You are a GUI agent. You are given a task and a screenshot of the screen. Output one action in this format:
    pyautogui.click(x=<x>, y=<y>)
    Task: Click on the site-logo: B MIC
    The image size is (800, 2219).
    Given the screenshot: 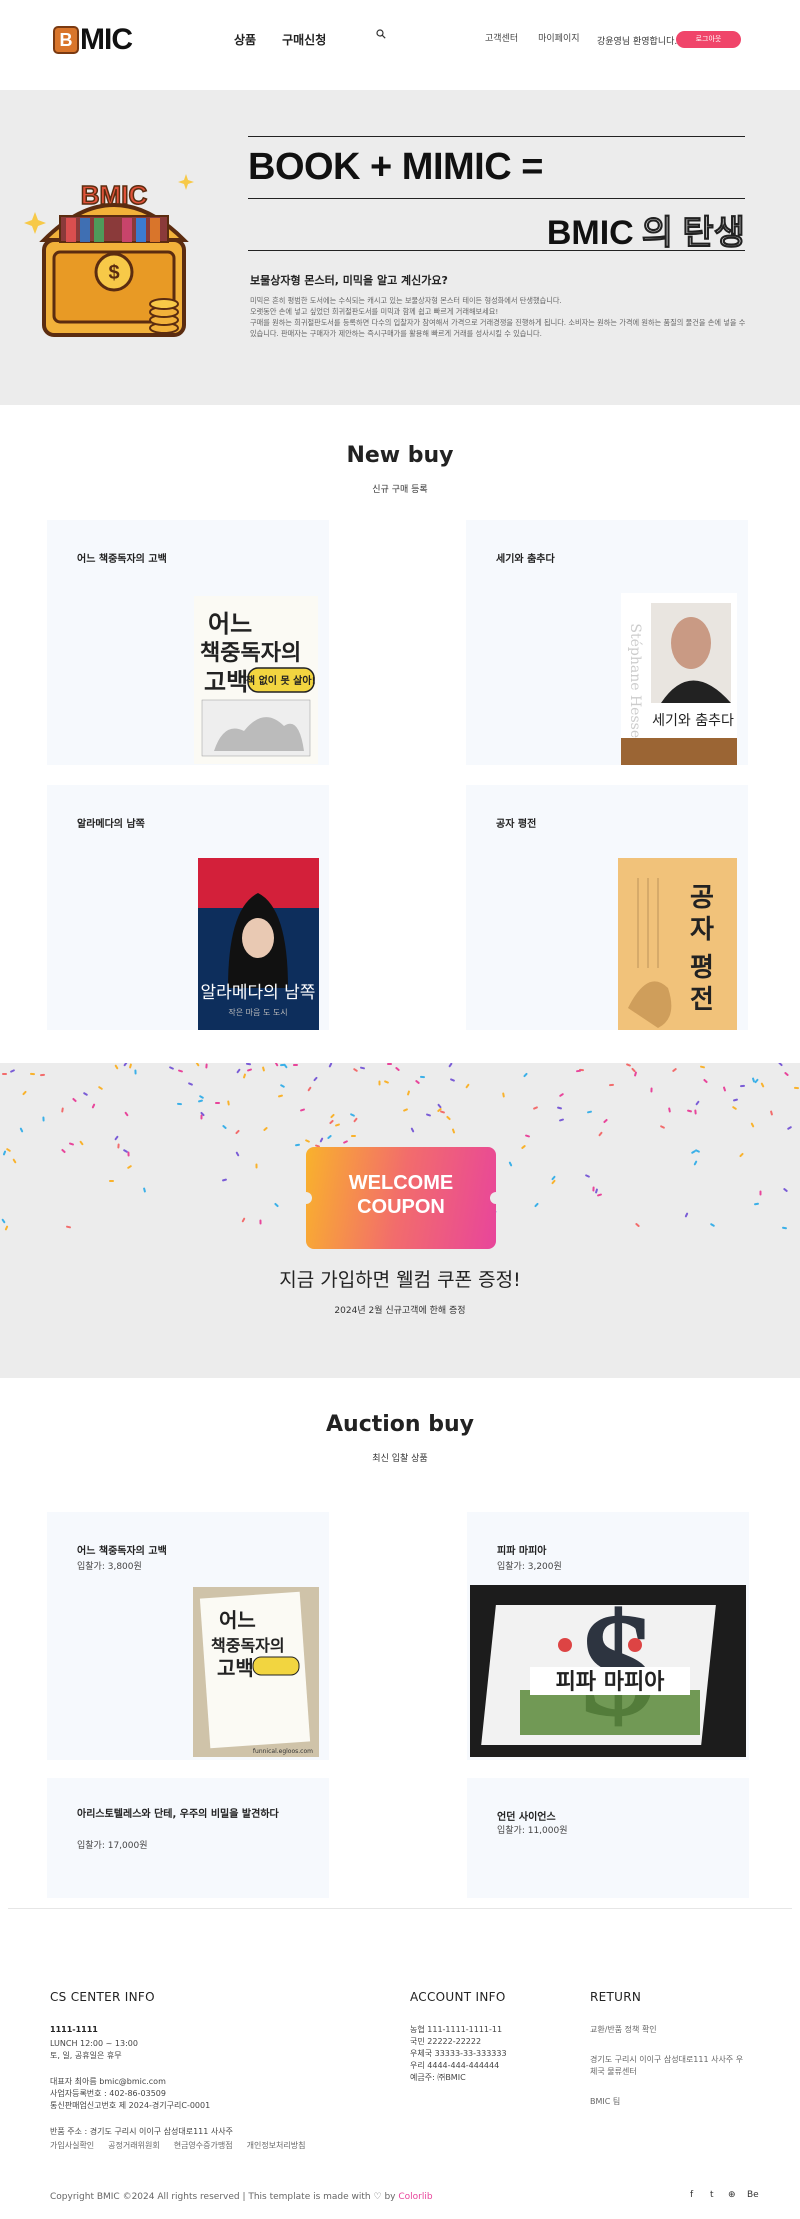 What is the action you would take?
    pyautogui.click(x=93, y=39)
    